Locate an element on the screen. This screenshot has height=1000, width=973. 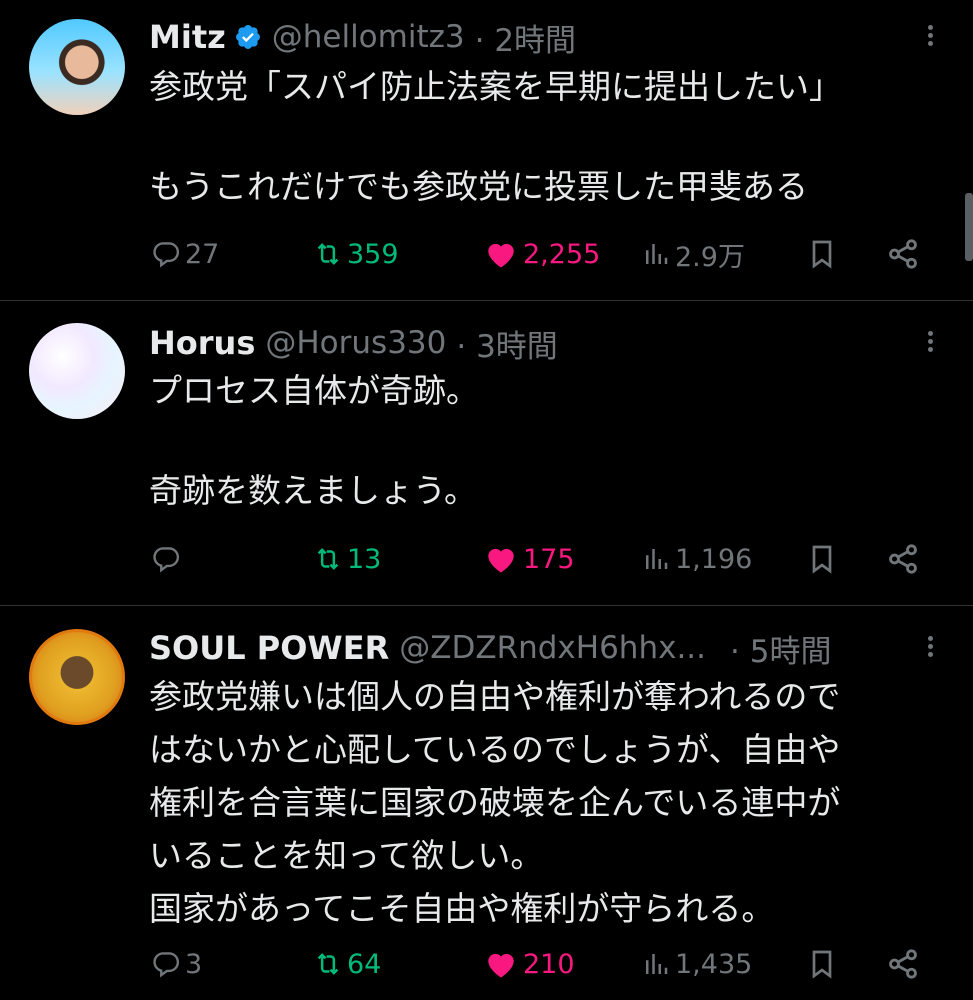
like-button: 2,255 is located at coordinates (541, 254).